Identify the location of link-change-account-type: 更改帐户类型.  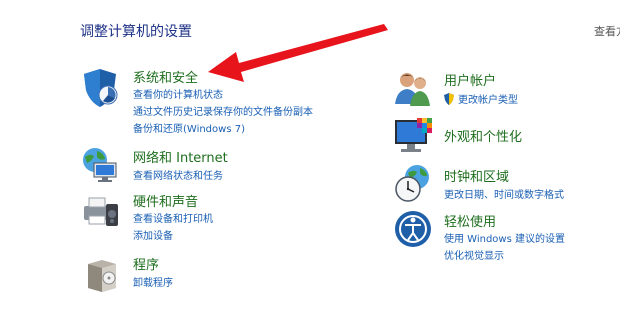
(488, 98).